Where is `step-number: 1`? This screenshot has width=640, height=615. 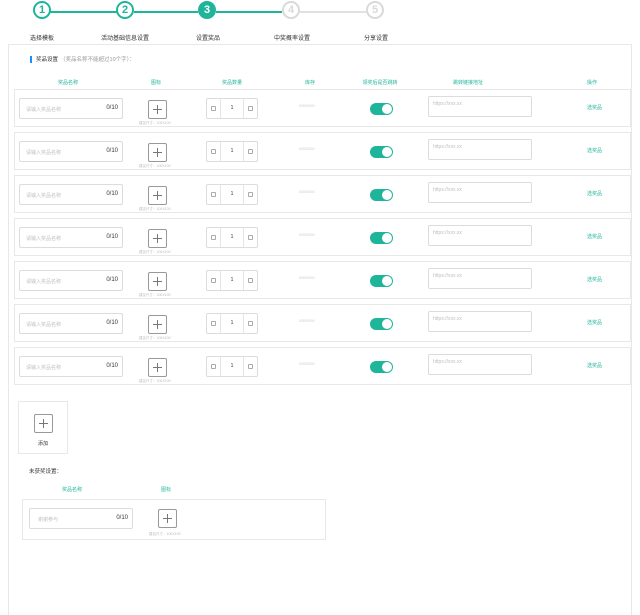
step-number: 1 is located at coordinates (42, 10).